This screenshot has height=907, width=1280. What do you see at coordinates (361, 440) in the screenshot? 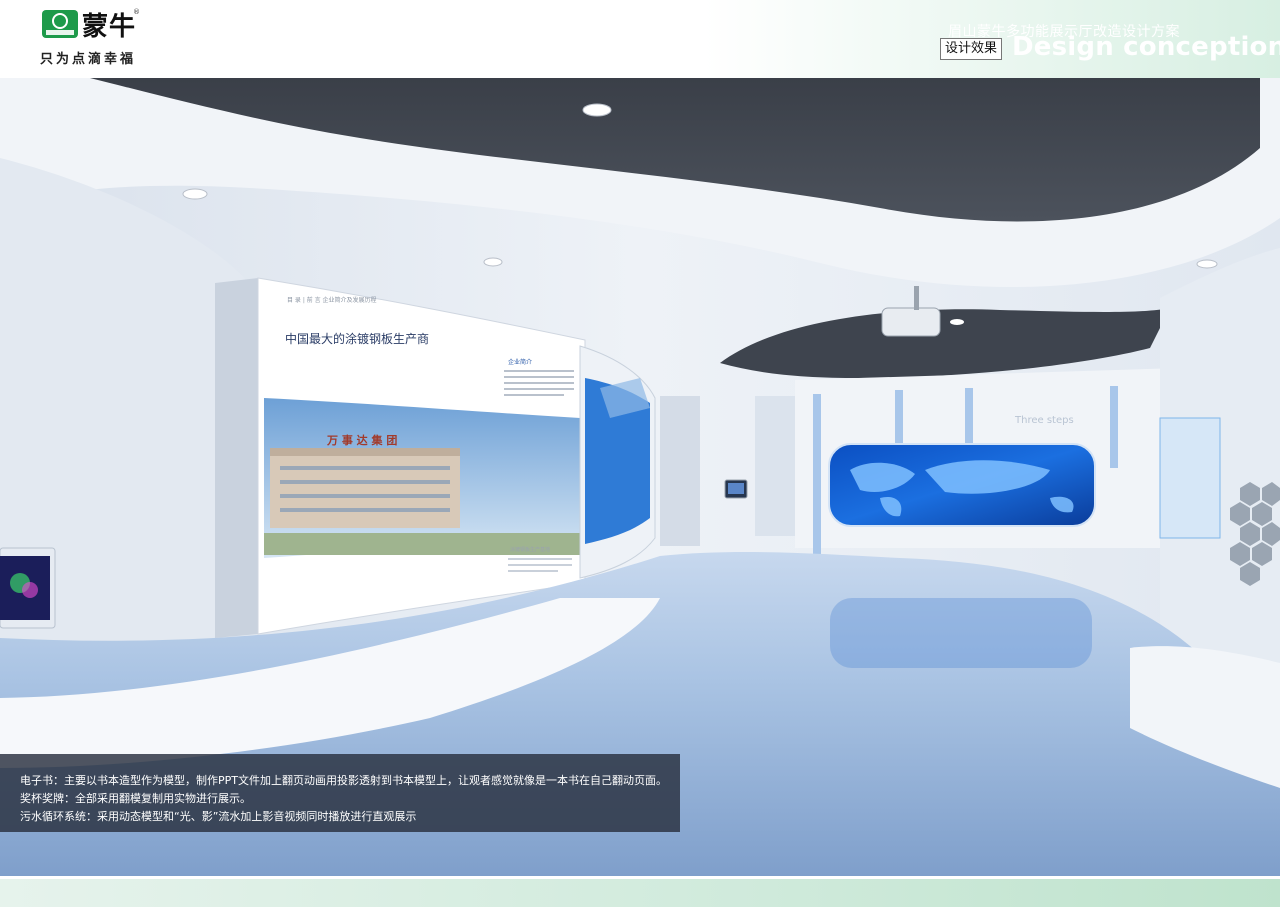
I see `building-sign-text: 万 事 达 集 团` at bounding box center [361, 440].